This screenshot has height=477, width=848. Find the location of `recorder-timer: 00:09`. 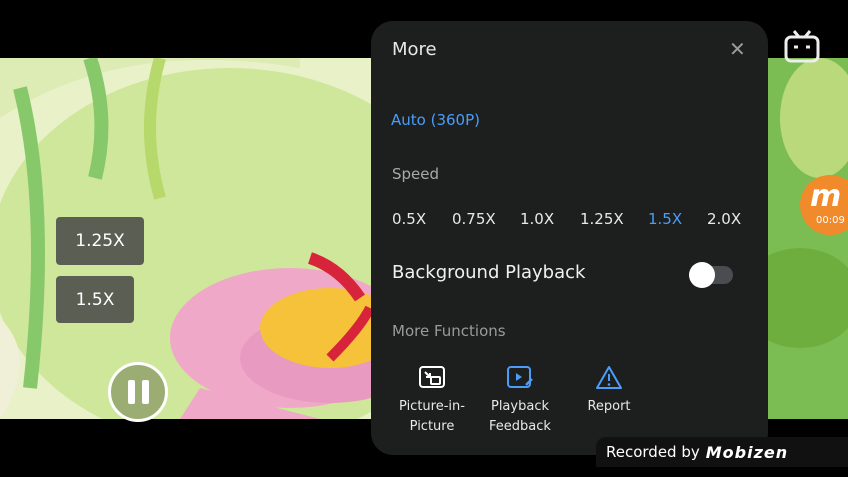

recorder-timer: 00:09 is located at coordinates (830, 220).